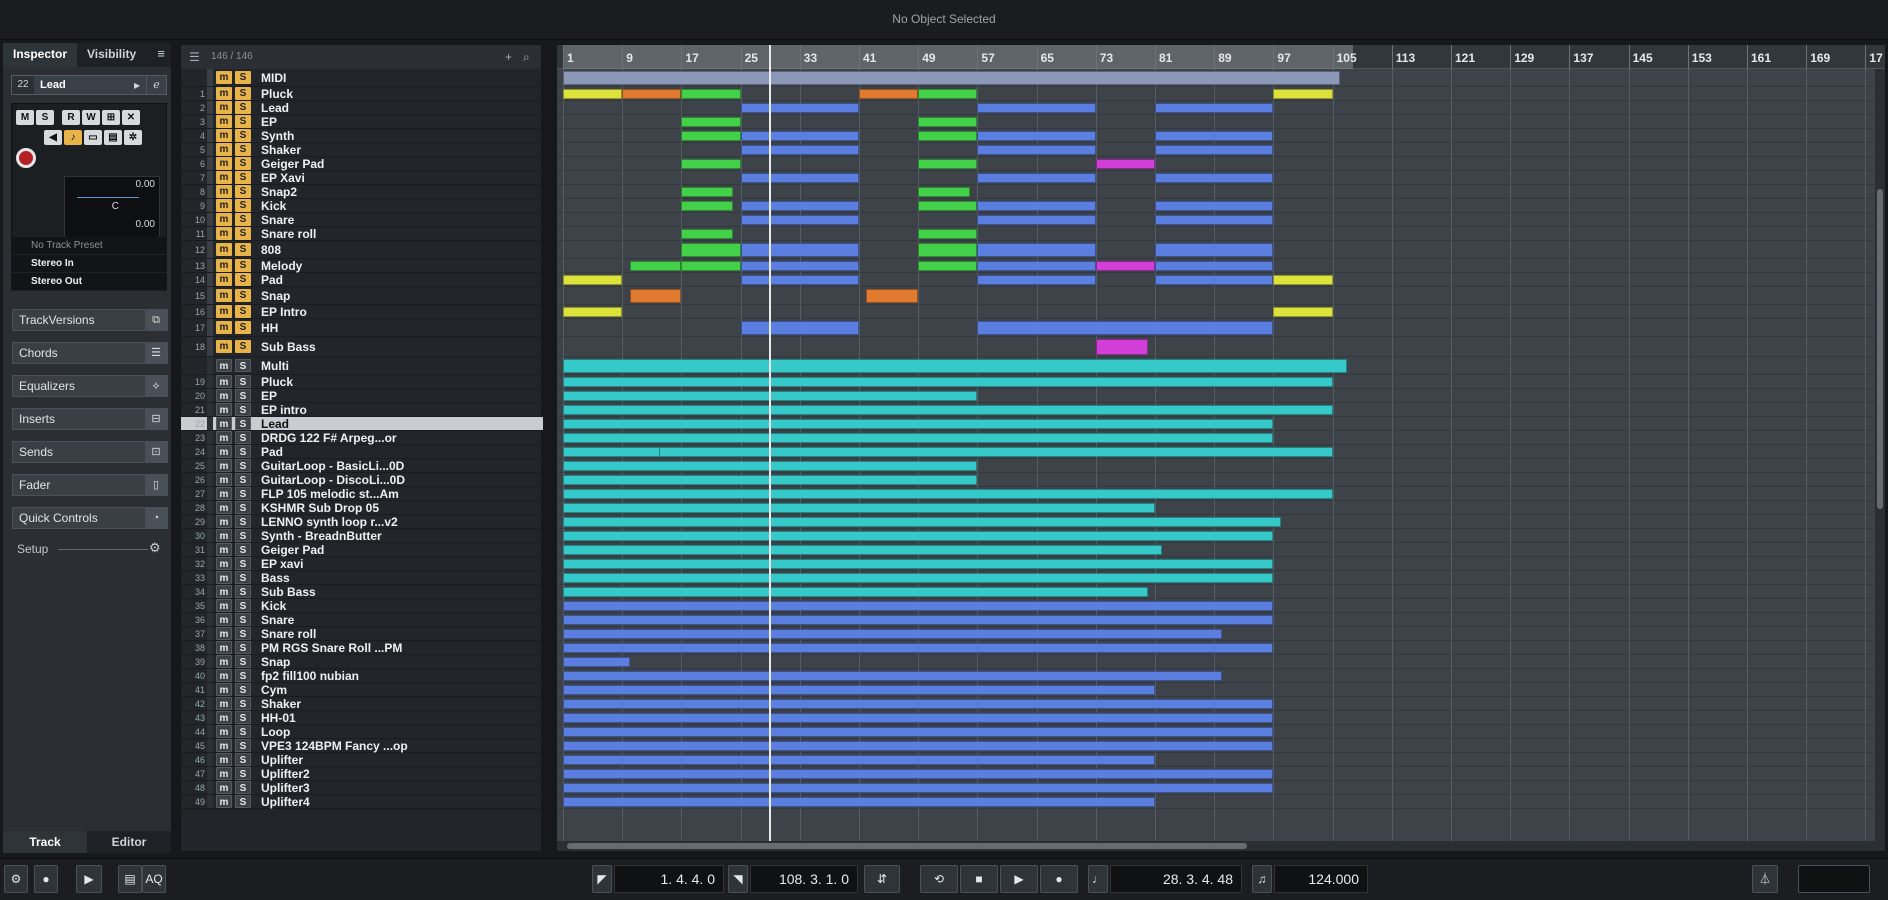 The width and height of the screenshot is (1888, 900). Describe the element at coordinates (93, 137) in the screenshot. I see `lock-icon: ▭` at that location.